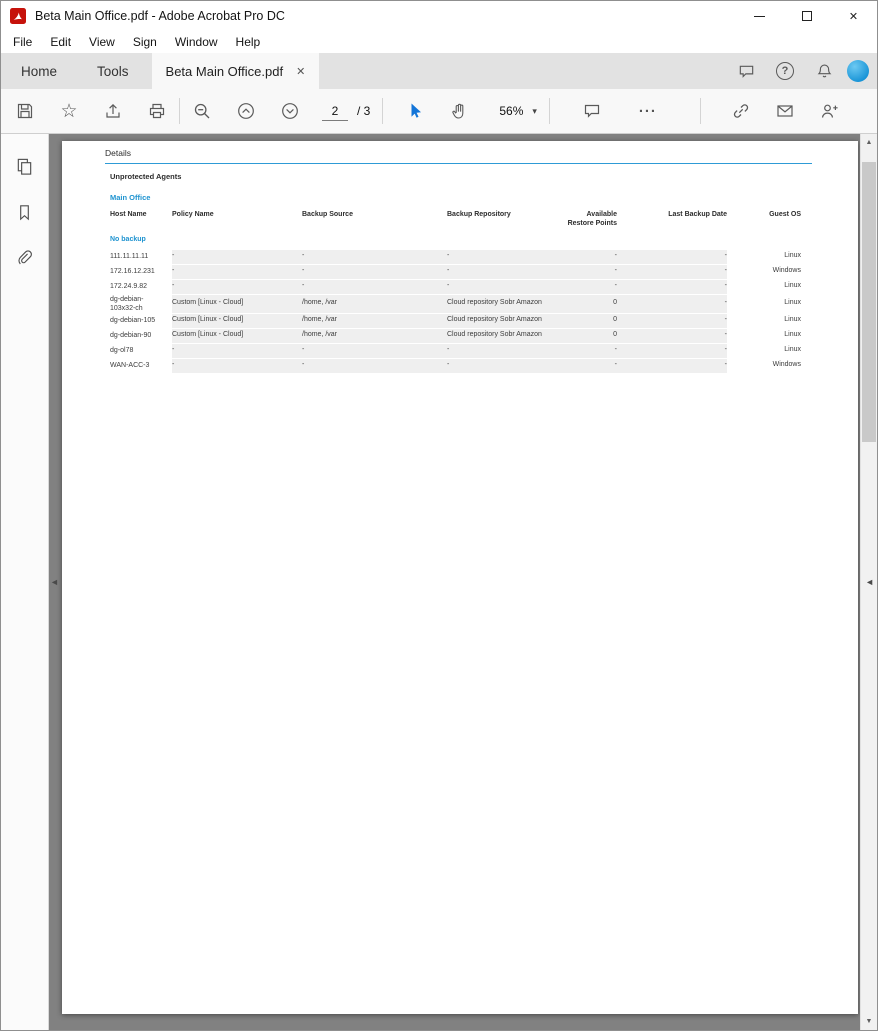  What do you see at coordinates (22, 42) in the screenshot?
I see `menu-file: File` at bounding box center [22, 42].